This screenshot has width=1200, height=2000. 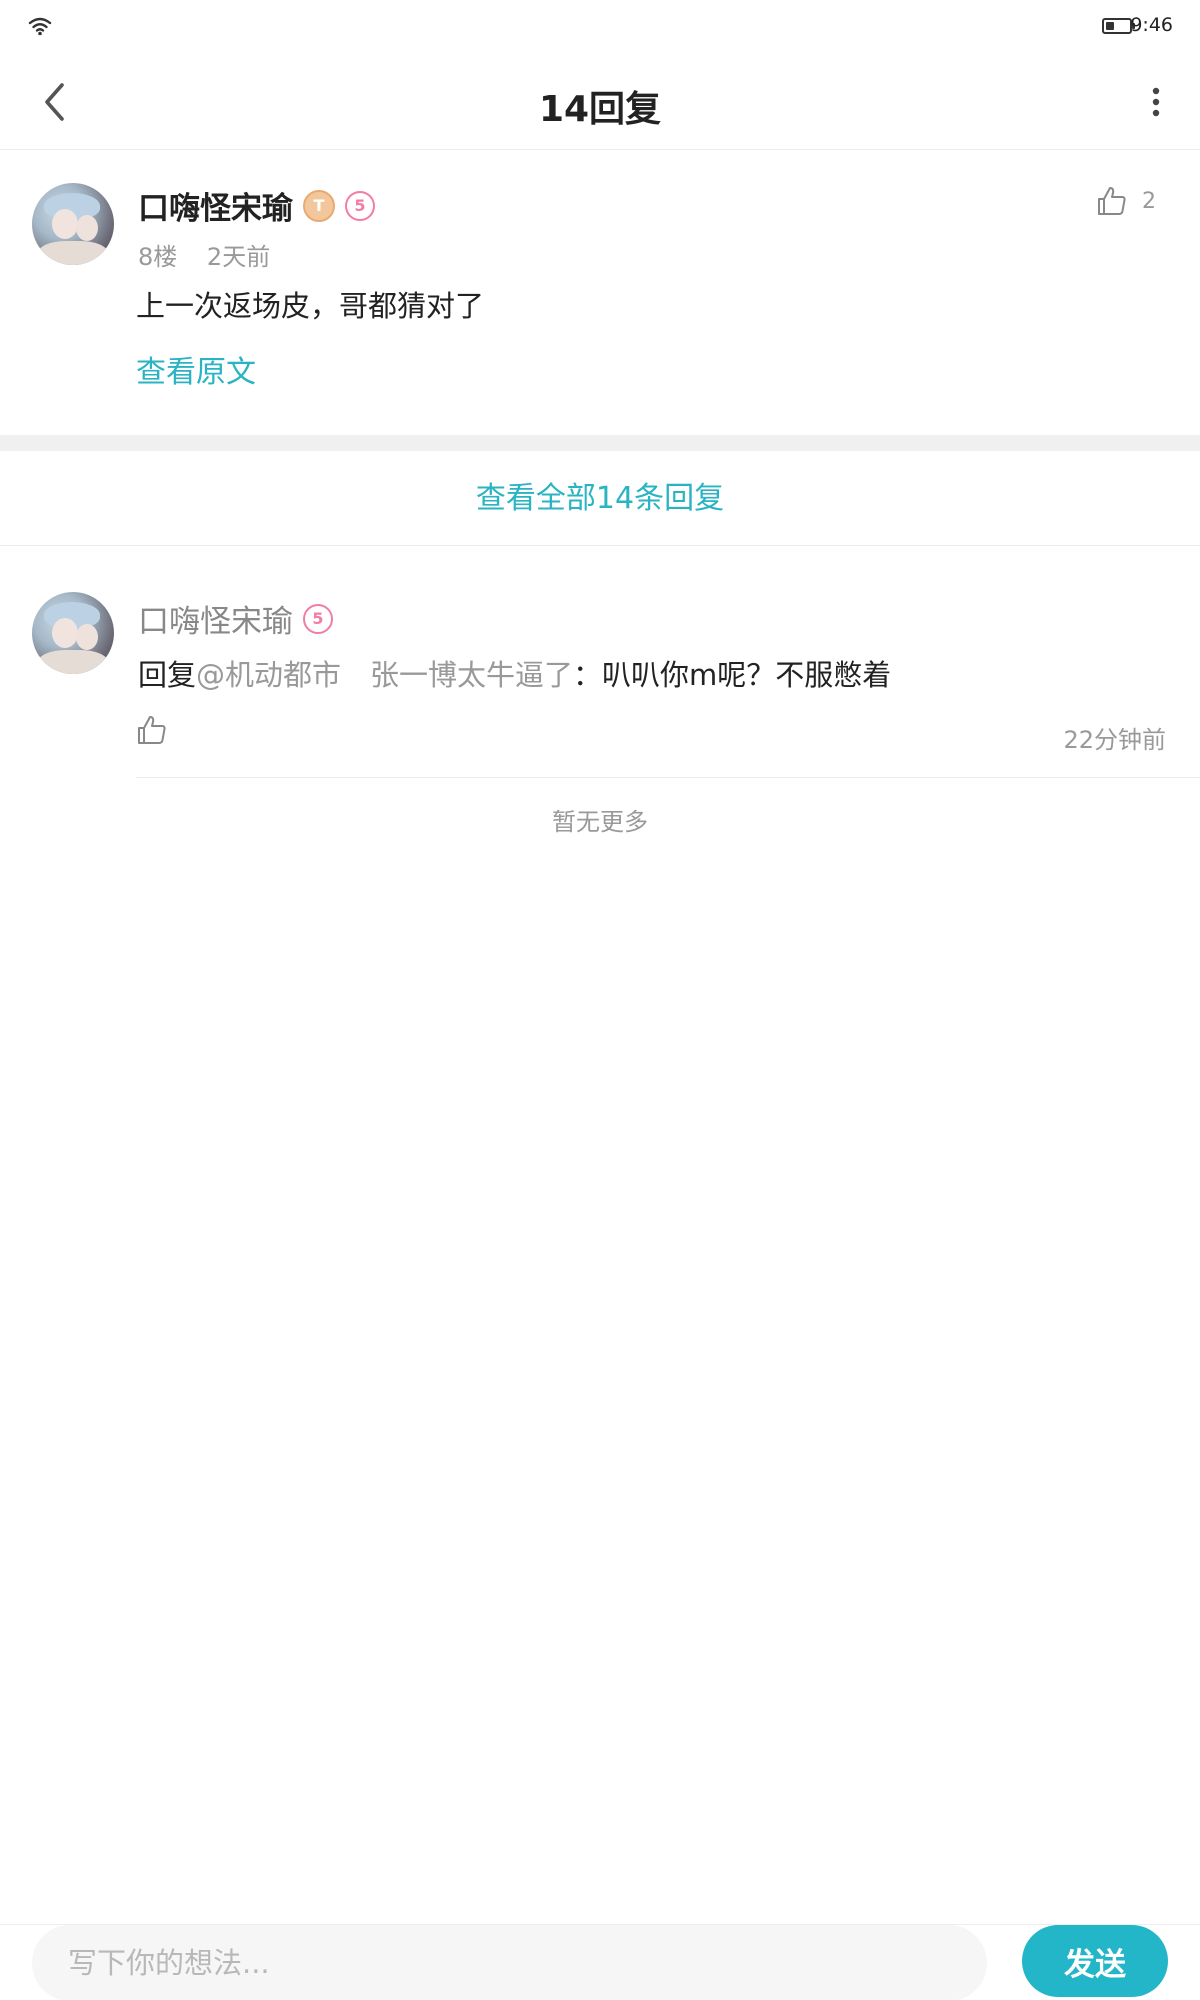 I want to click on comment-author-row: 口嗨怪宋瑜 T 5, so click(x=256, y=205).